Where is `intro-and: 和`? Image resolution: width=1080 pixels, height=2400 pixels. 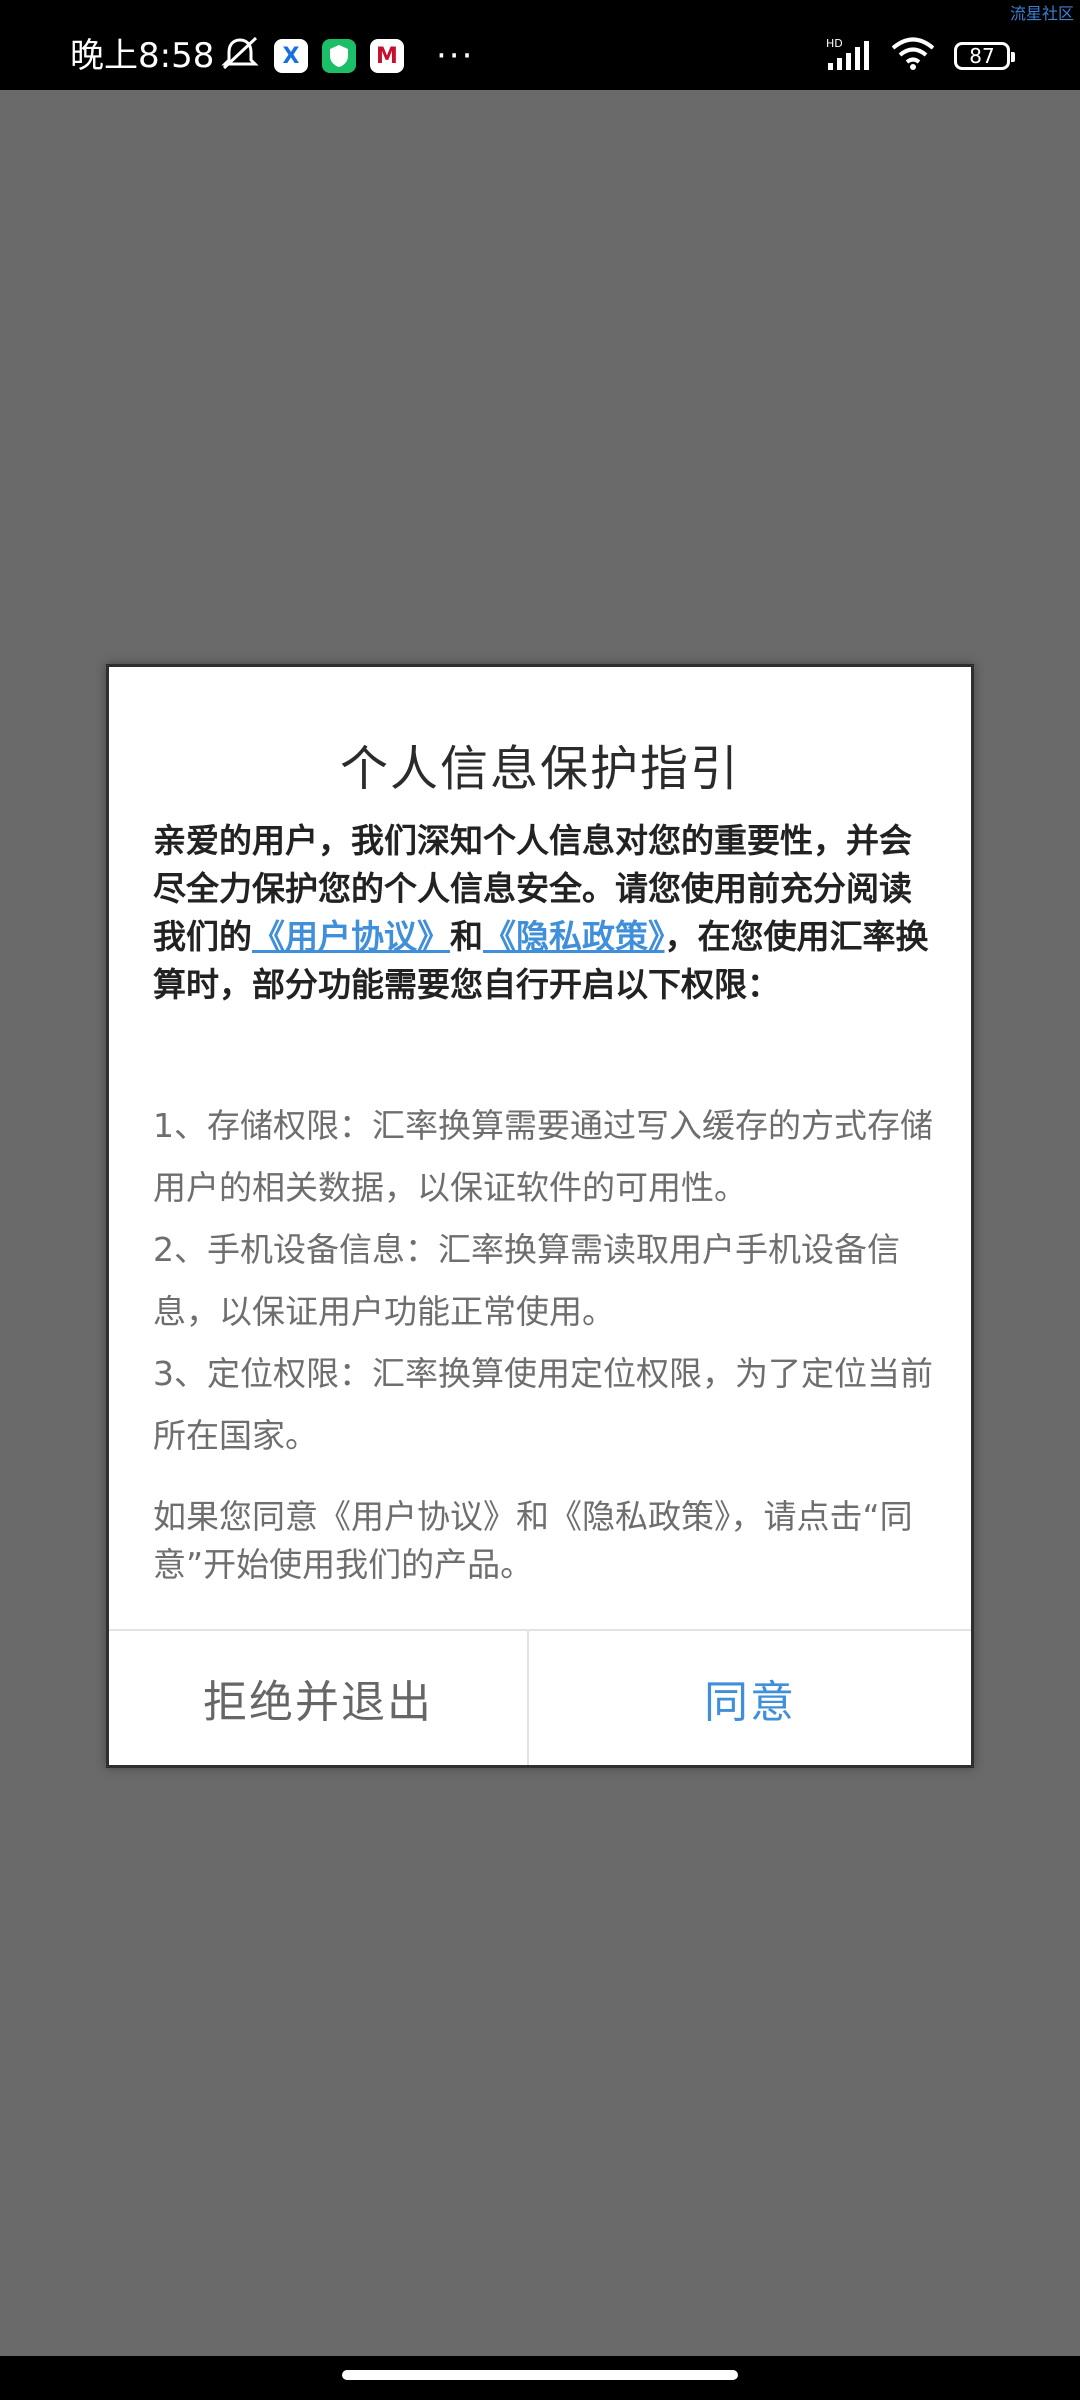 intro-and: 和 is located at coordinates (466, 936).